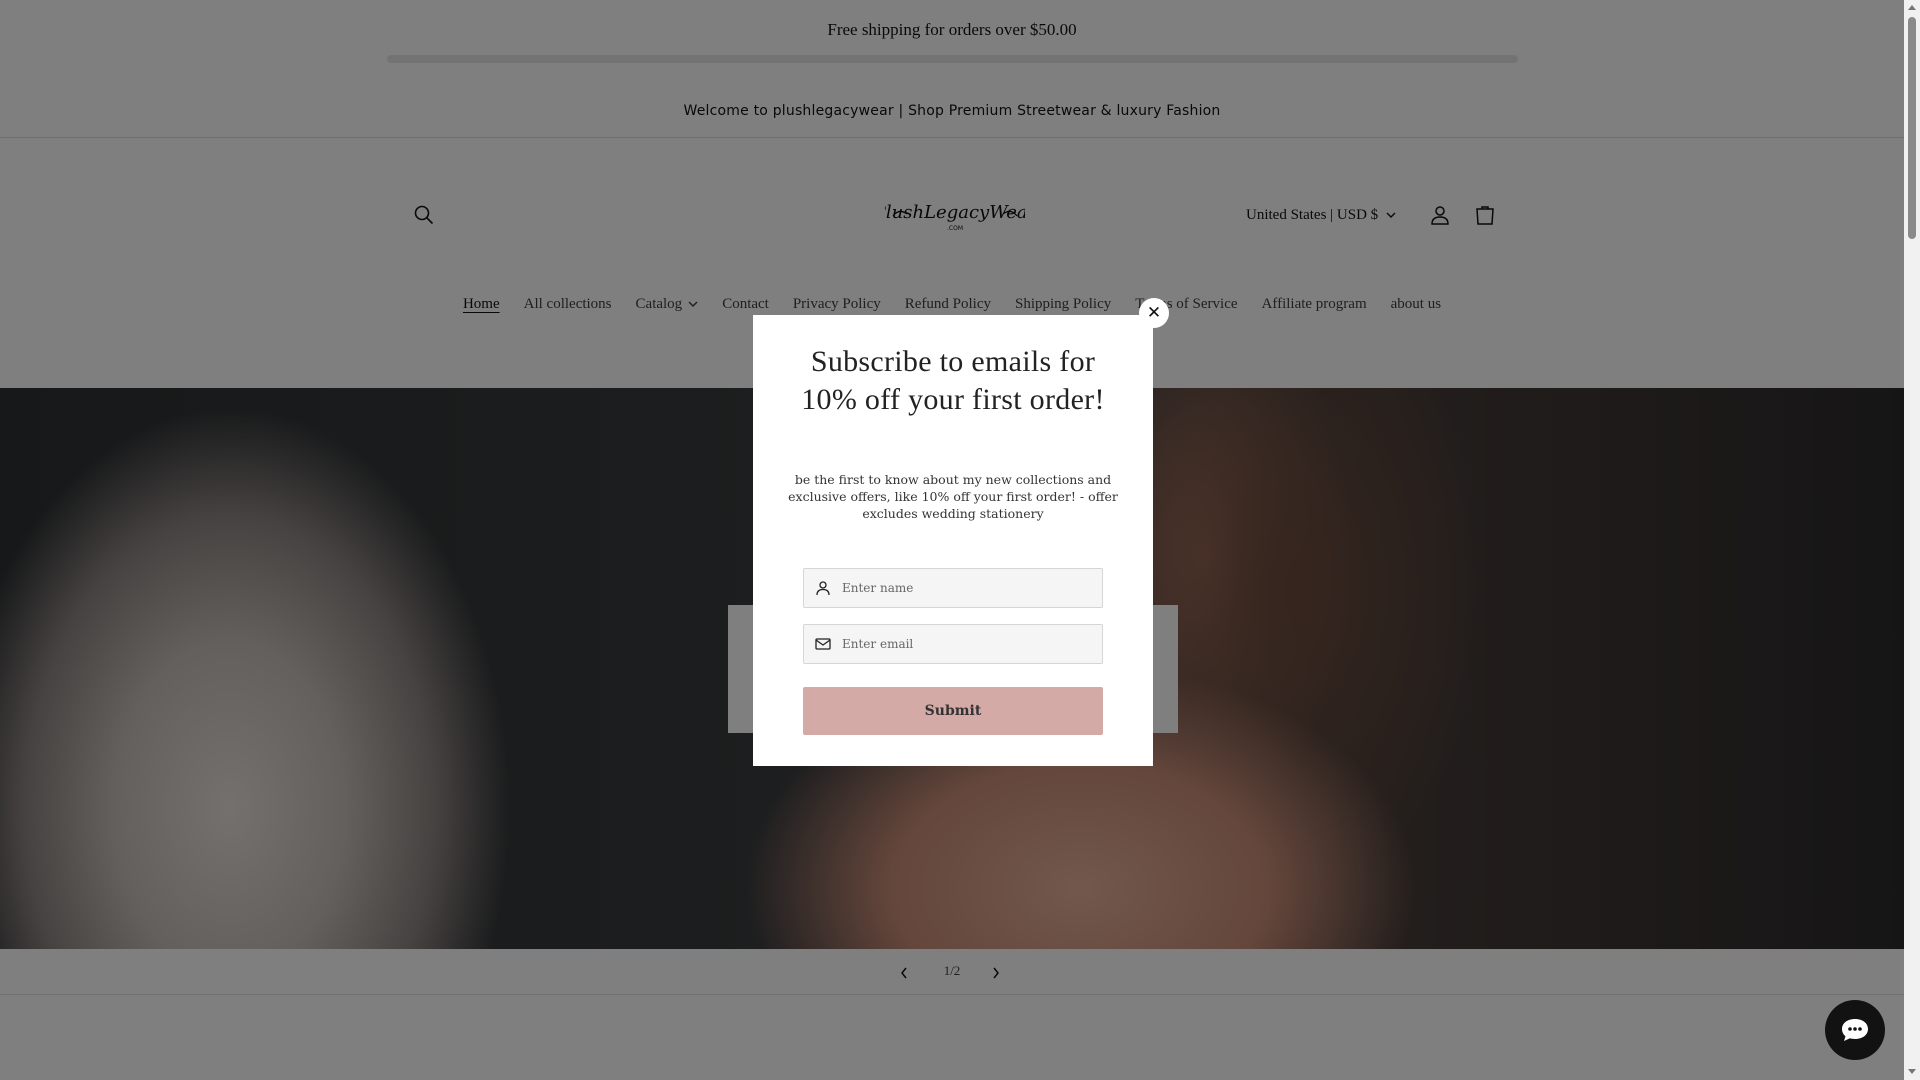 The image size is (1920, 1080). I want to click on chat-bubble-icon, so click(1855, 1030).